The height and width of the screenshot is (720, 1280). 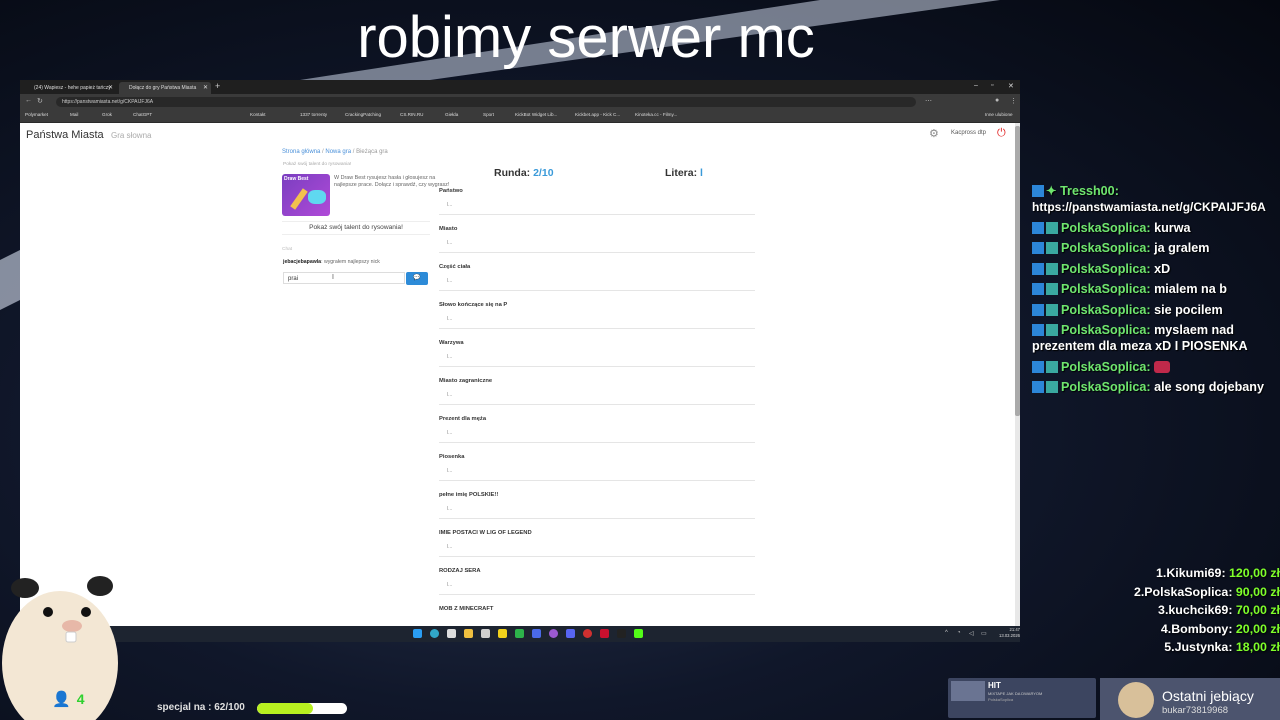 What do you see at coordinates (570, 633) in the screenshot?
I see `discord-icon` at bounding box center [570, 633].